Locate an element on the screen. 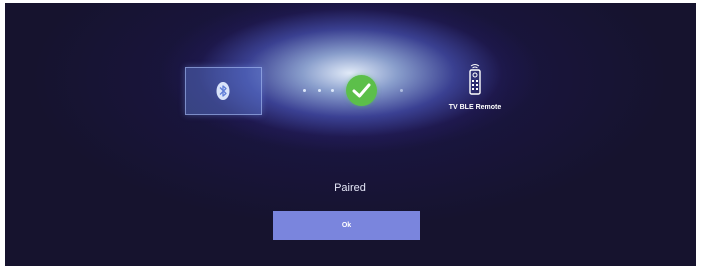 The width and height of the screenshot is (701, 269). pairing-status-text: Paired is located at coordinates (350, 188).